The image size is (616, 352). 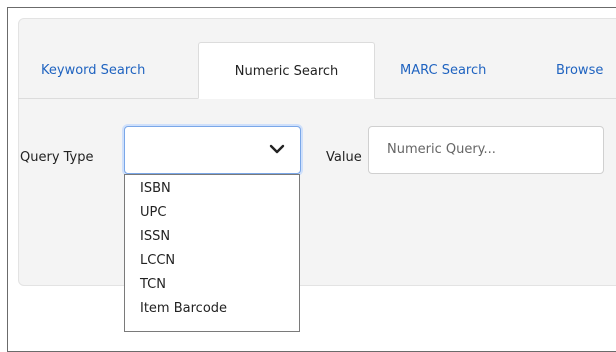 What do you see at coordinates (155, 188) in the screenshot?
I see `option-isbn: ISBN` at bounding box center [155, 188].